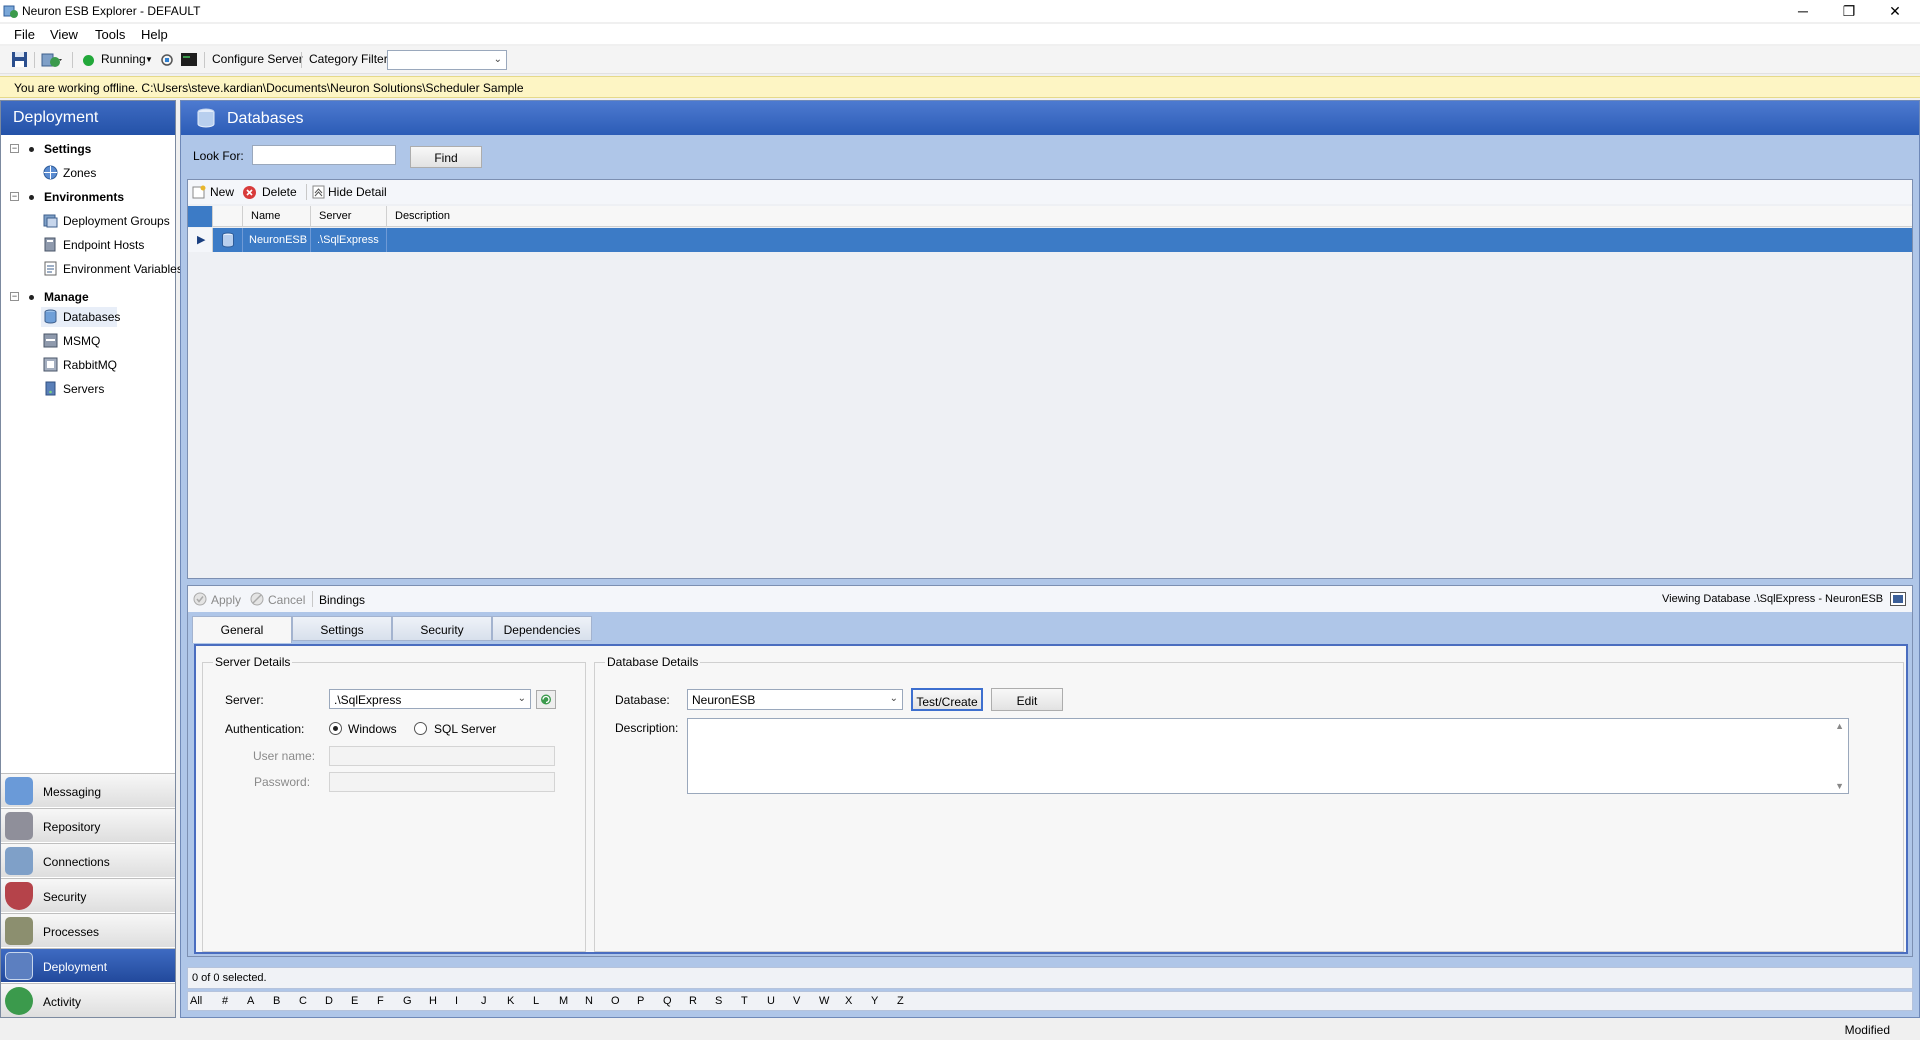  What do you see at coordinates (149, 59) in the screenshot?
I see `chevron-down-icon: ▼` at bounding box center [149, 59].